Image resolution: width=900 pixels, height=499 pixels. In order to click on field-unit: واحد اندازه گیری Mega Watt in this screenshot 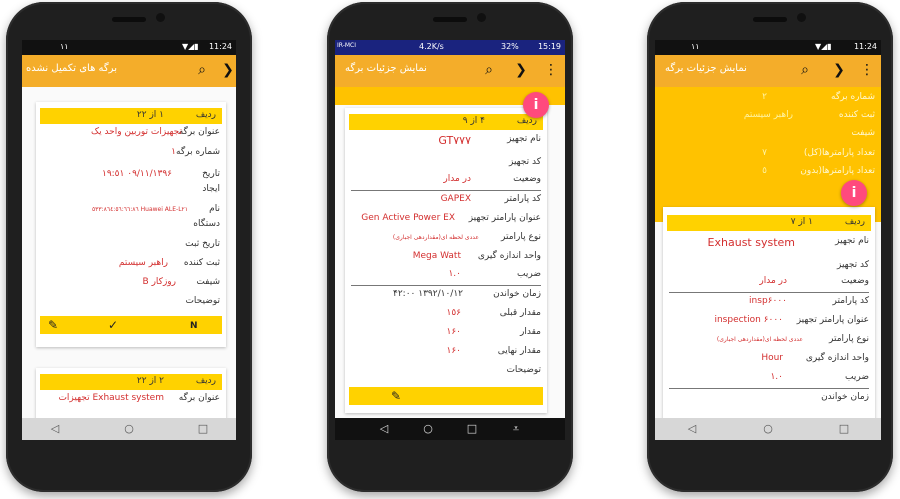, I will do `click(446, 258)`.